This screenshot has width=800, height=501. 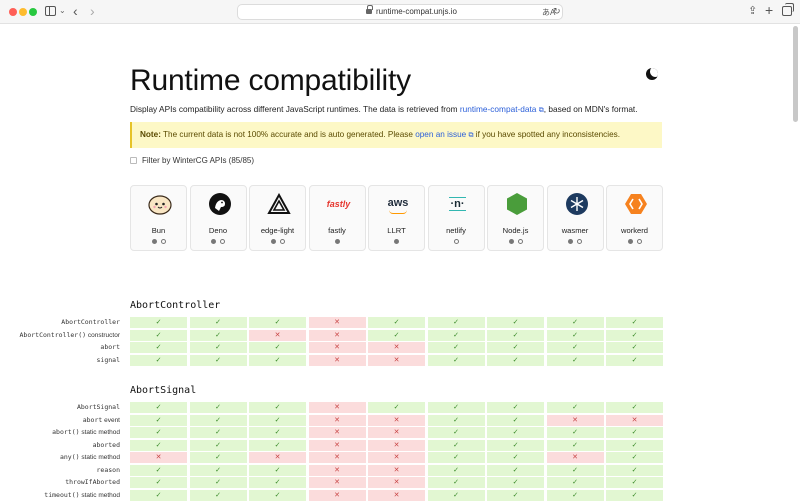 What do you see at coordinates (440, 134) in the screenshot?
I see `open-issue-link: open an issue` at bounding box center [440, 134].